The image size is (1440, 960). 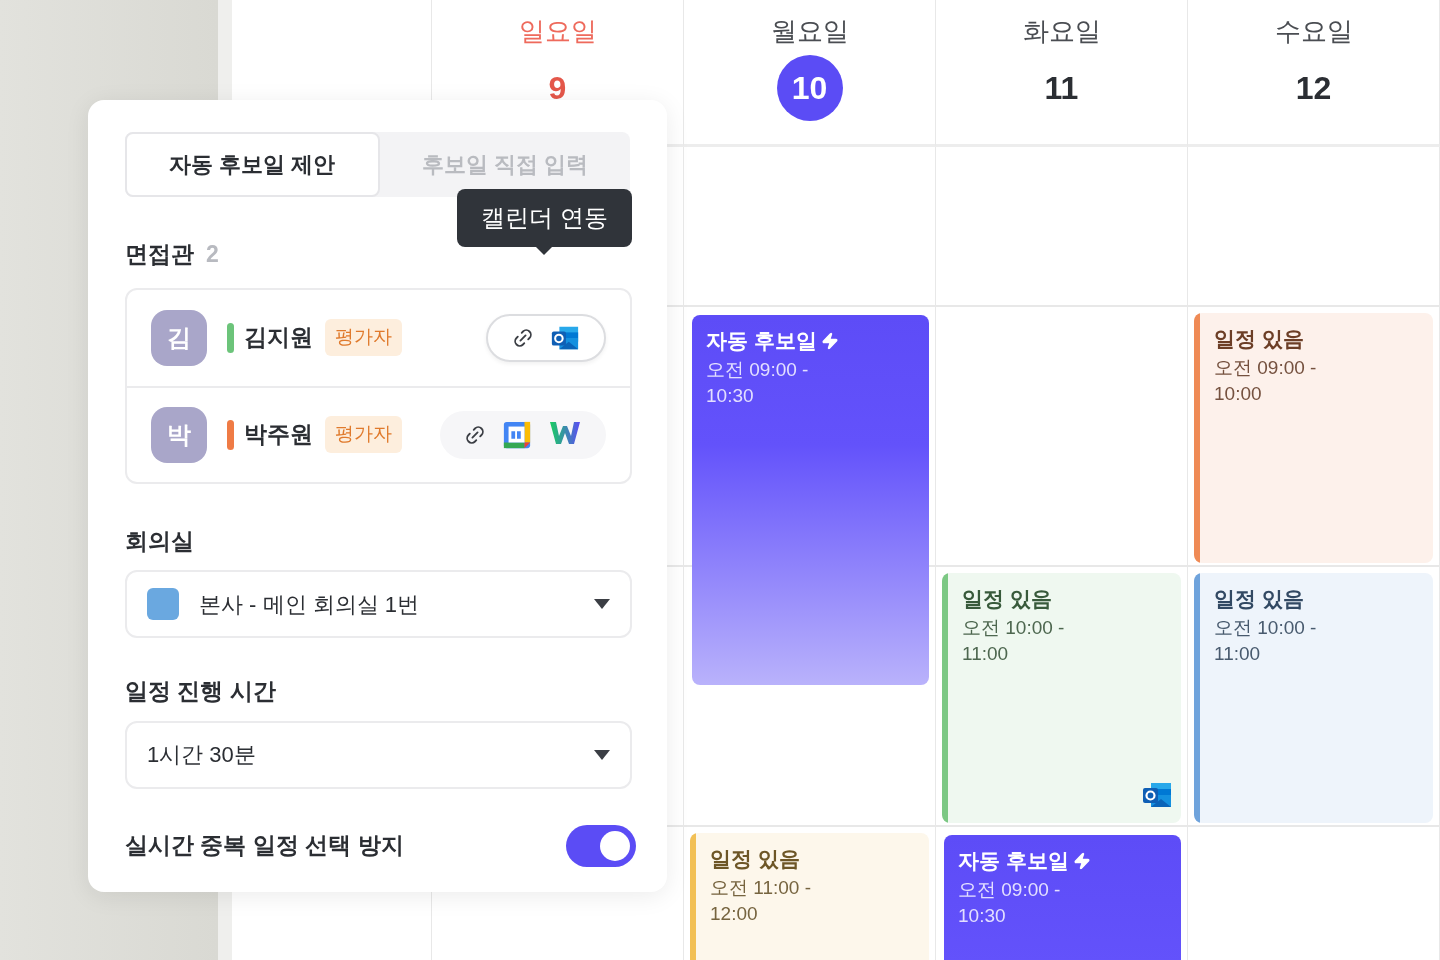 What do you see at coordinates (761, 900) in the screenshot?
I see `event-time: 오전 11:00 - 12:00` at bounding box center [761, 900].